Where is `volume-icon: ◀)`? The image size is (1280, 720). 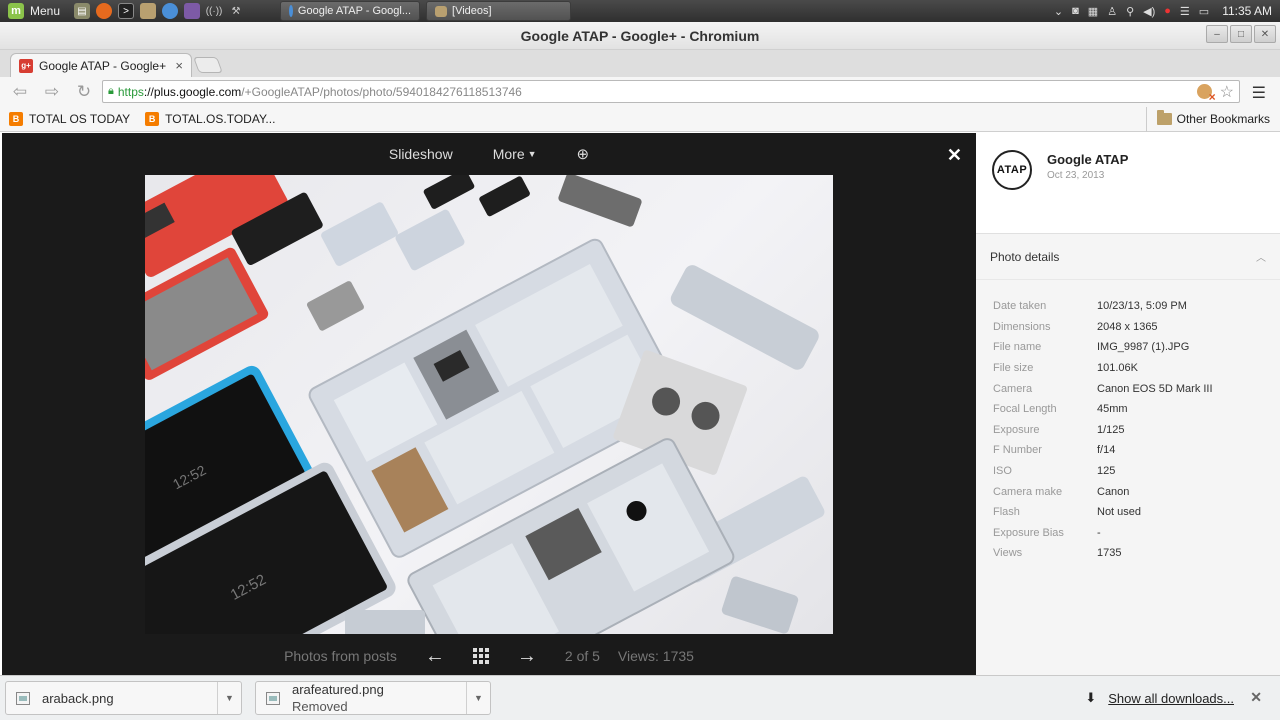
volume-icon: ◀) is located at coordinates (1149, 11).